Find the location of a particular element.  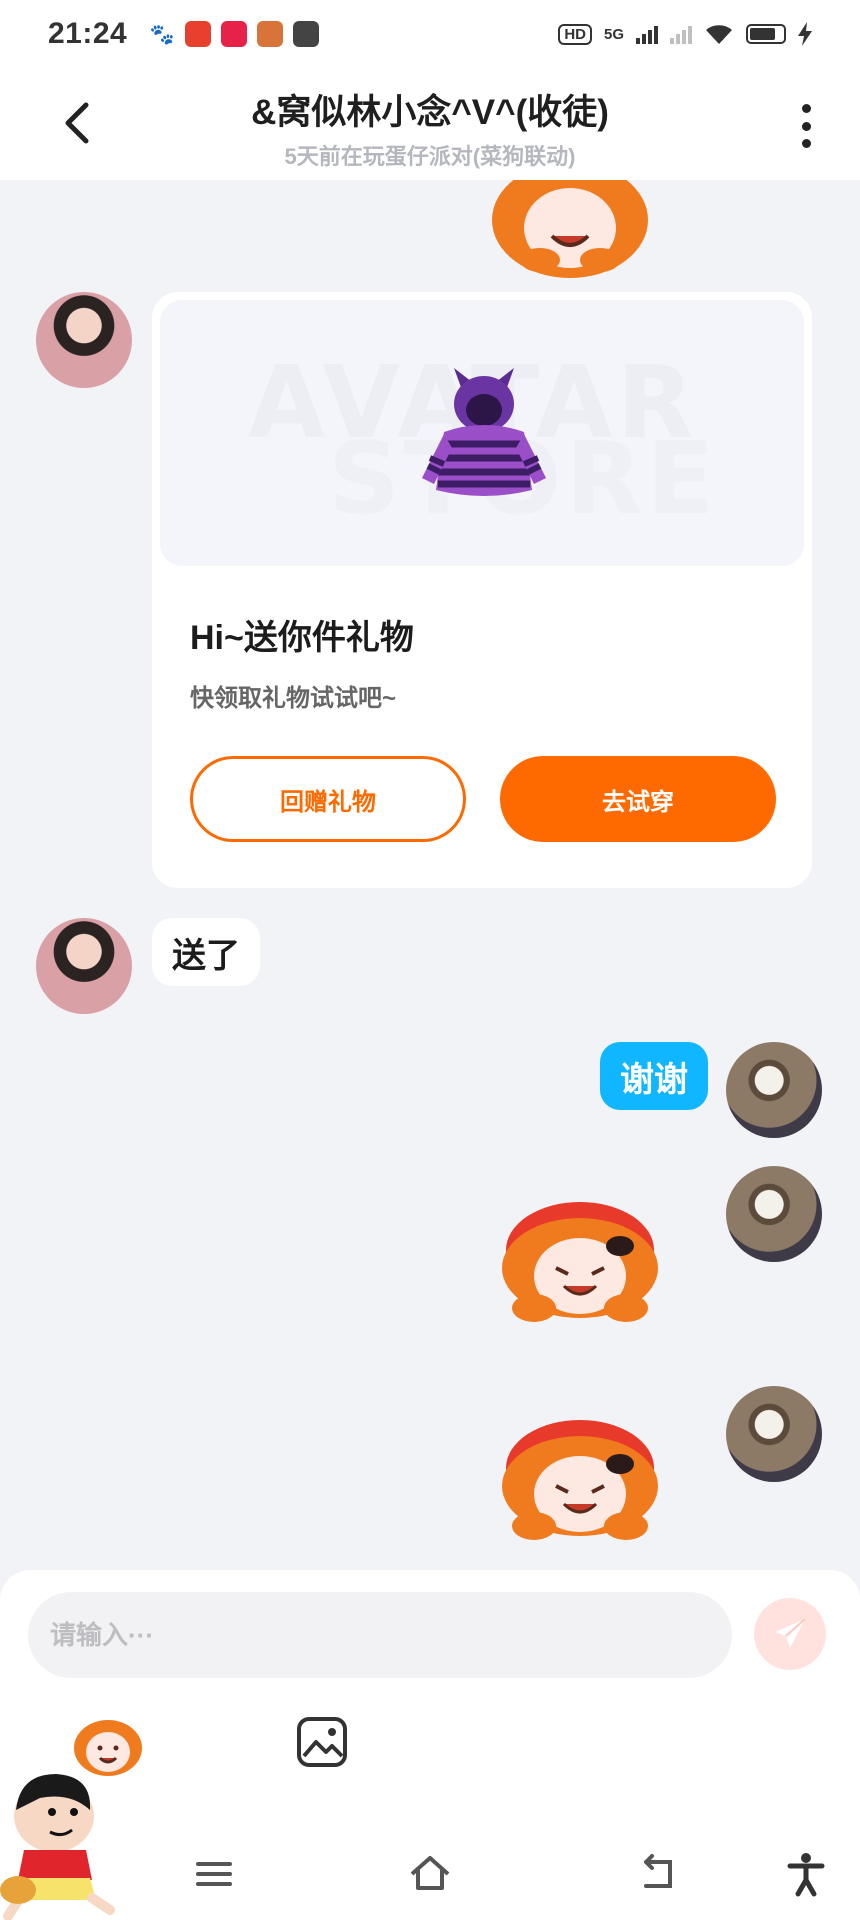

gift-title: Hi~送你件礼物 is located at coordinates (302, 638).